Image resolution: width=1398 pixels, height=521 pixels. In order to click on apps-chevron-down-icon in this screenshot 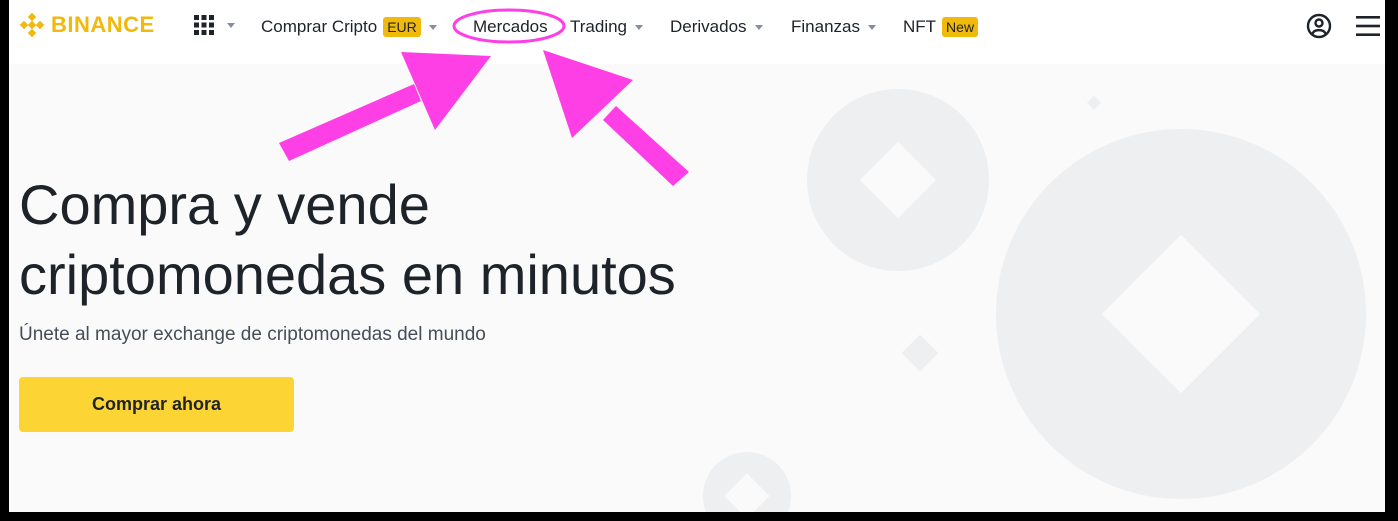, I will do `click(231, 25)`.